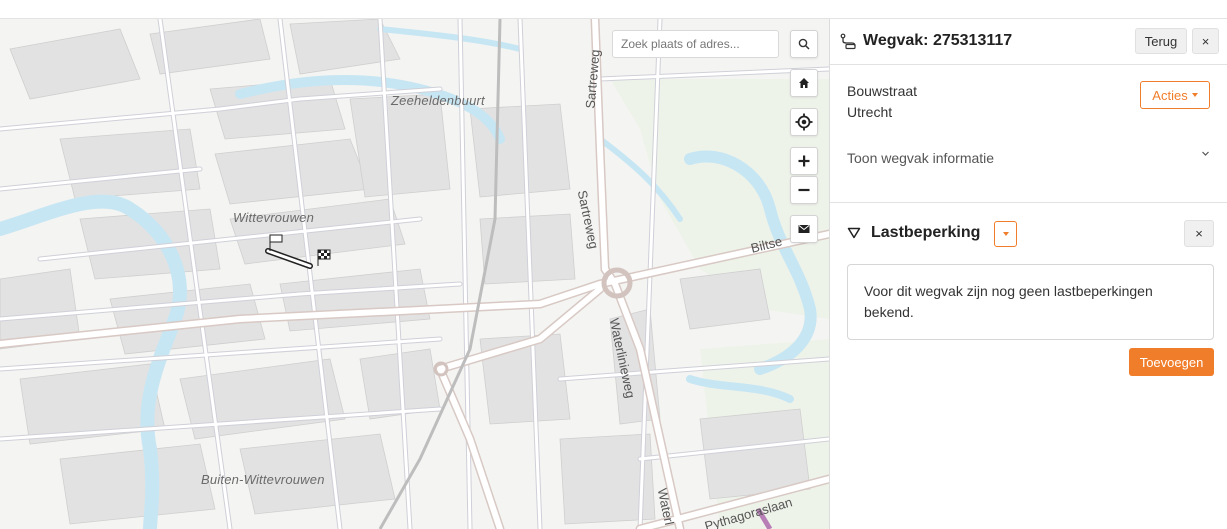  What do you see at coordinates (1161, 41) in the screenshot?
I see `back-button: Terug` at bounding box center [1161, 41].